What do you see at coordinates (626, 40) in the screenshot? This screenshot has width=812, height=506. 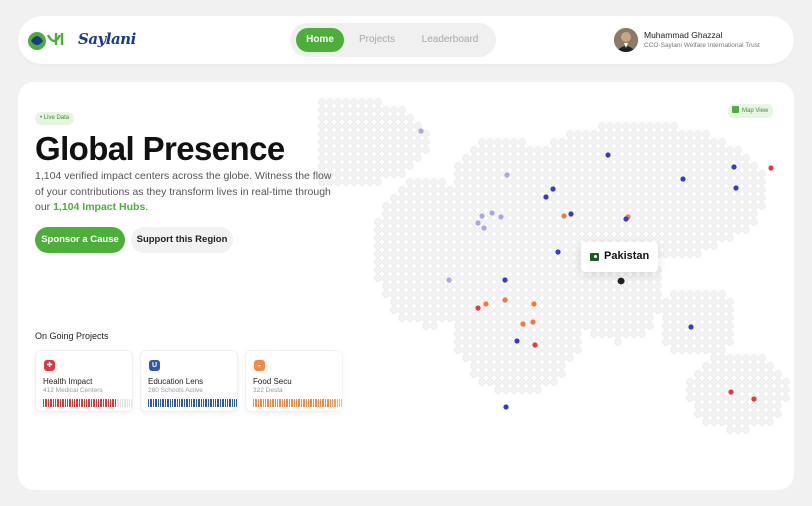 I see `avatar` at bounding box center [626, 40].